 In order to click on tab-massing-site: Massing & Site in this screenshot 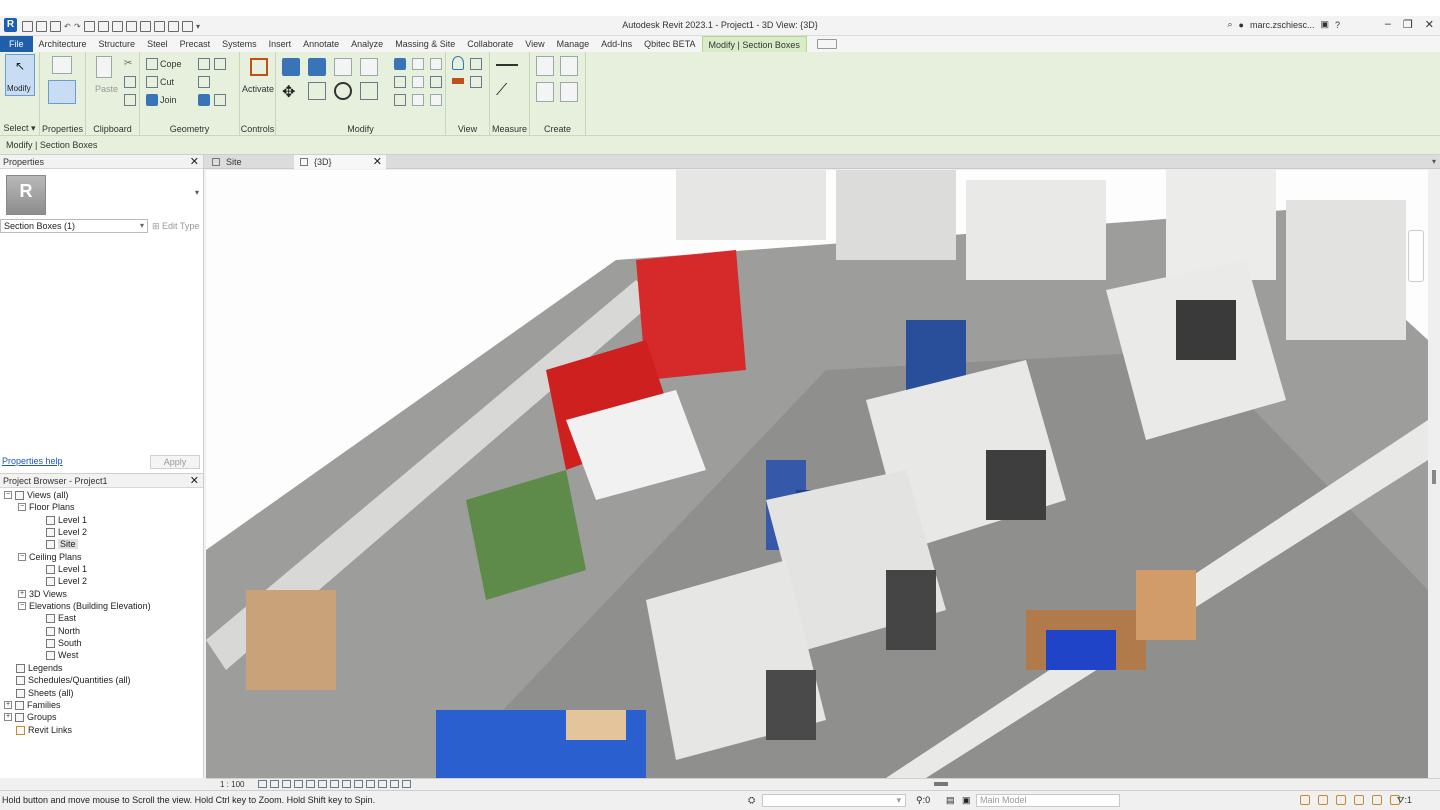, I will do `click(425, 44)`.